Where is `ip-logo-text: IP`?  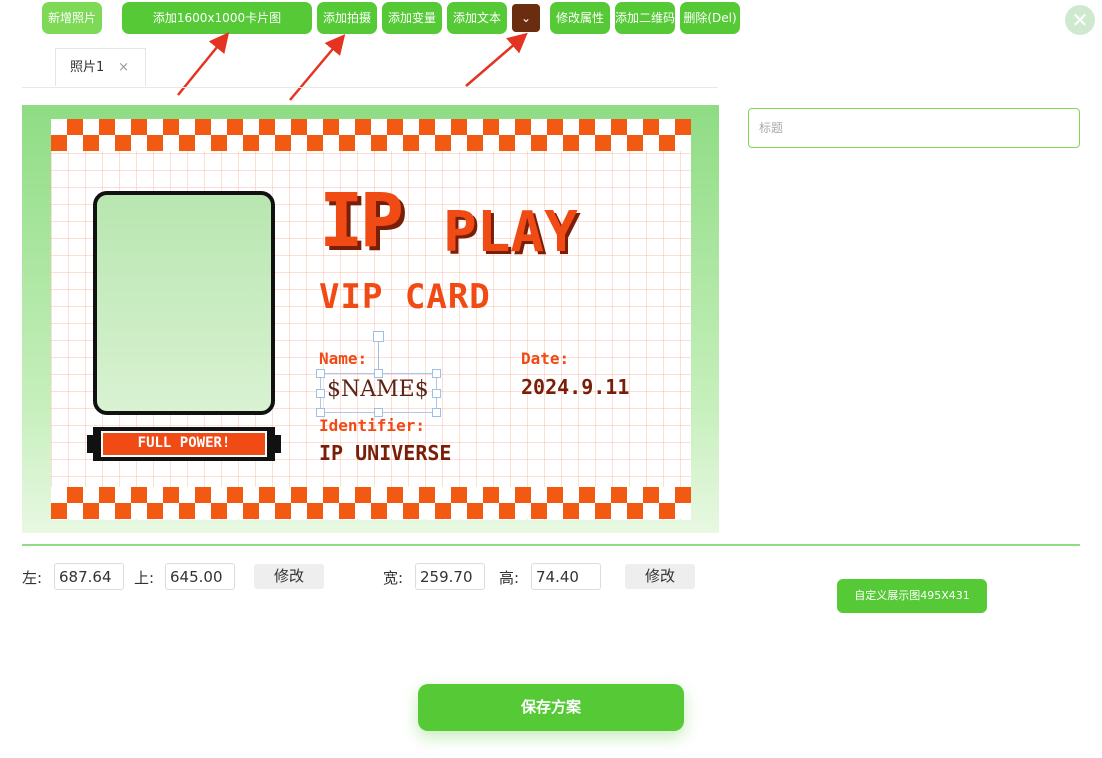
ip-logo-text: IP is located at coordinates (361, 221).